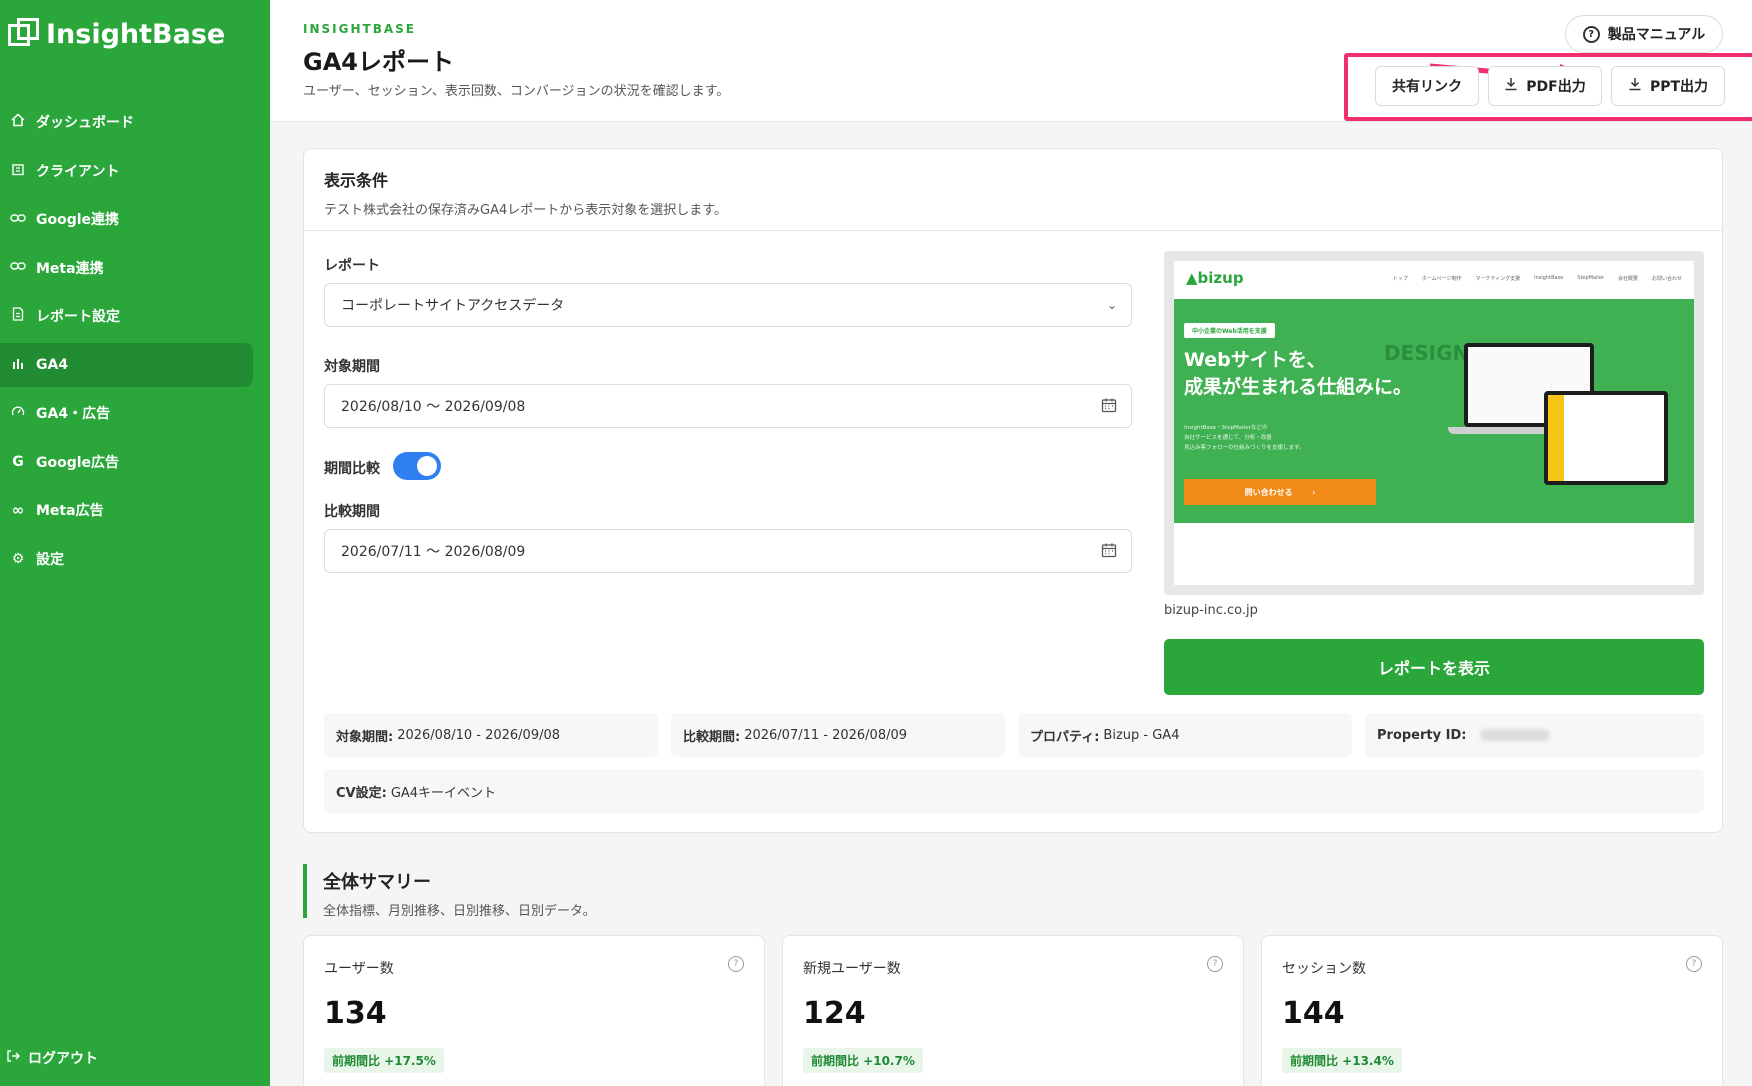  Describe the element at coordinates (78, 171) in the screenshot. I see `sidebar-item-label: クライアント` at that location.